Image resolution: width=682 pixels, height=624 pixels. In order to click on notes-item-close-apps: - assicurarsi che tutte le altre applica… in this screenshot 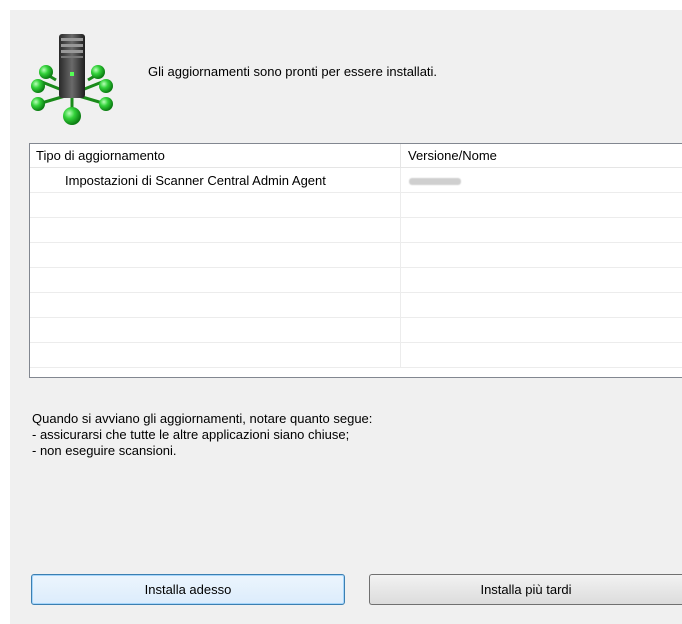, I will do `click(191, 434)`.